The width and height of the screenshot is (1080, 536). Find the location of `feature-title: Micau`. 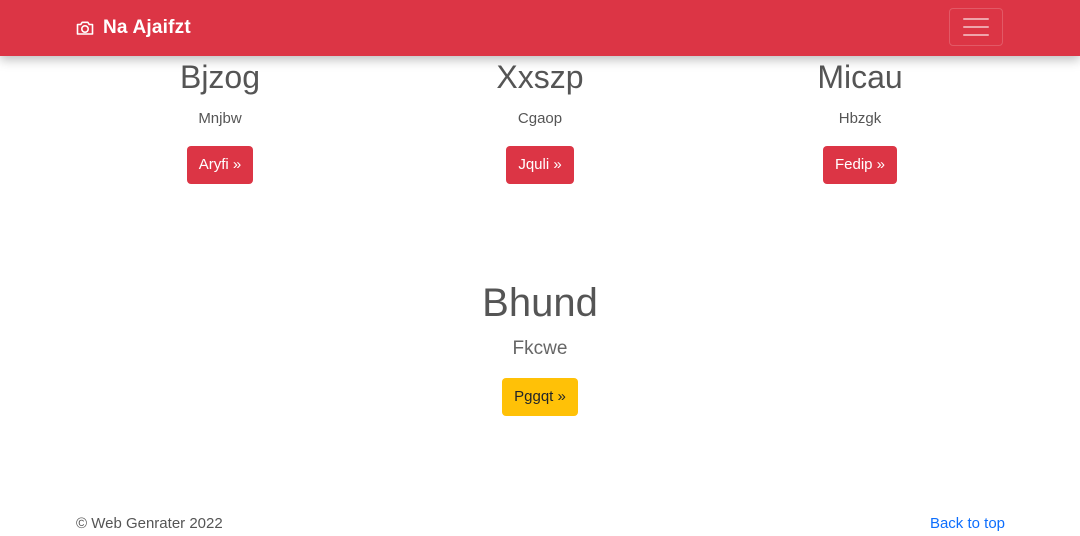

feature-title: Micau is located at coordinates (860, 77).